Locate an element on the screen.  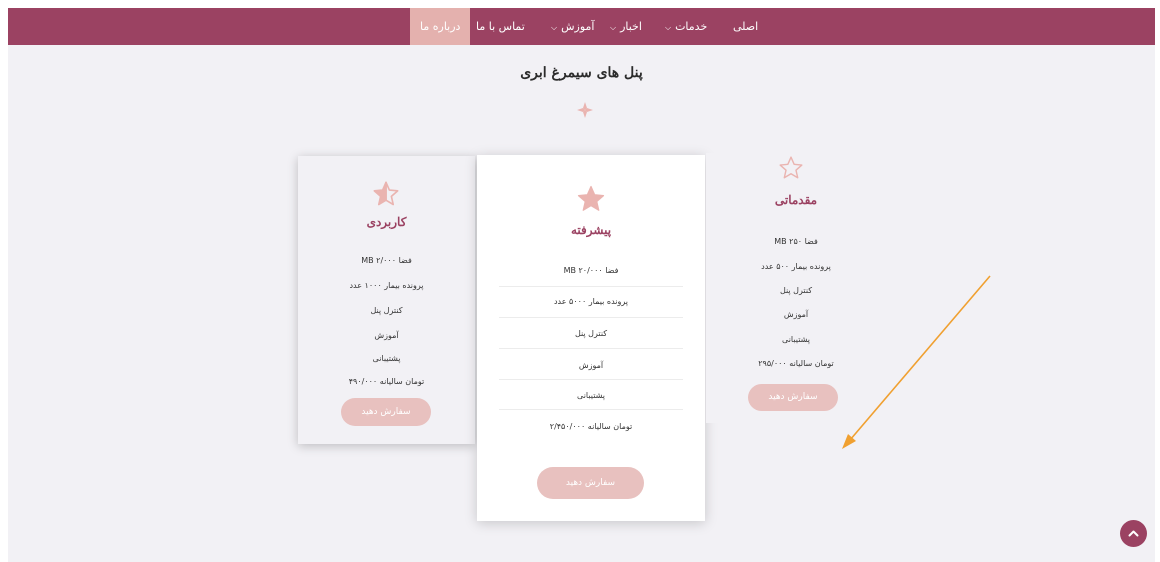
scroll-to-top-button is located at coordinates (1133, 533).